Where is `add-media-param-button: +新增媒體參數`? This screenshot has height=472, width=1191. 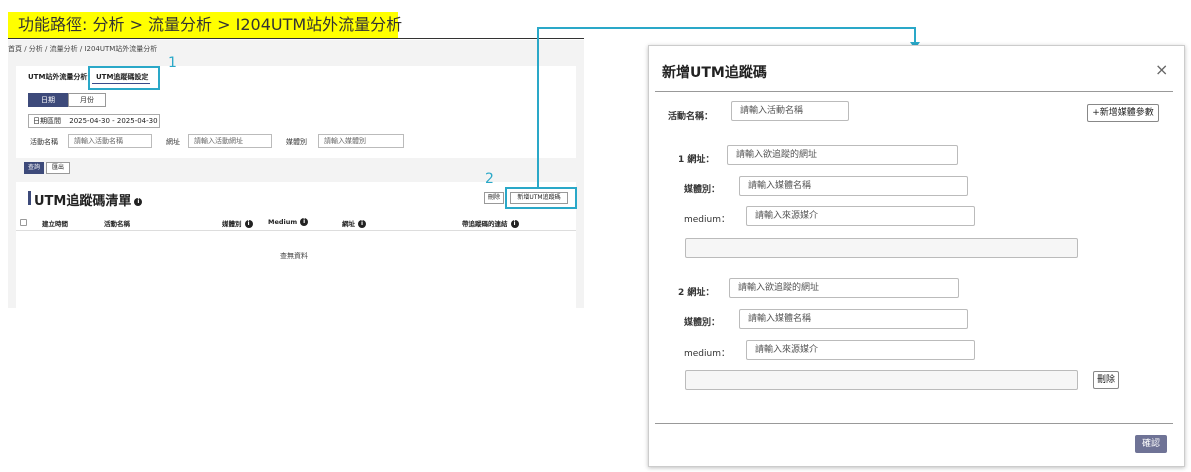
add-media-param-button: +新增媒體參數 is located at coordinates (1123, 113).